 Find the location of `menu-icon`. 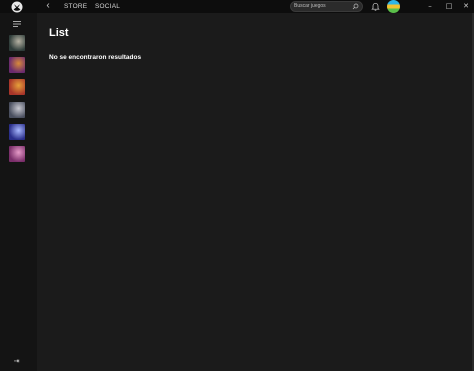

menu-icon is located at coordinates (17, 24).